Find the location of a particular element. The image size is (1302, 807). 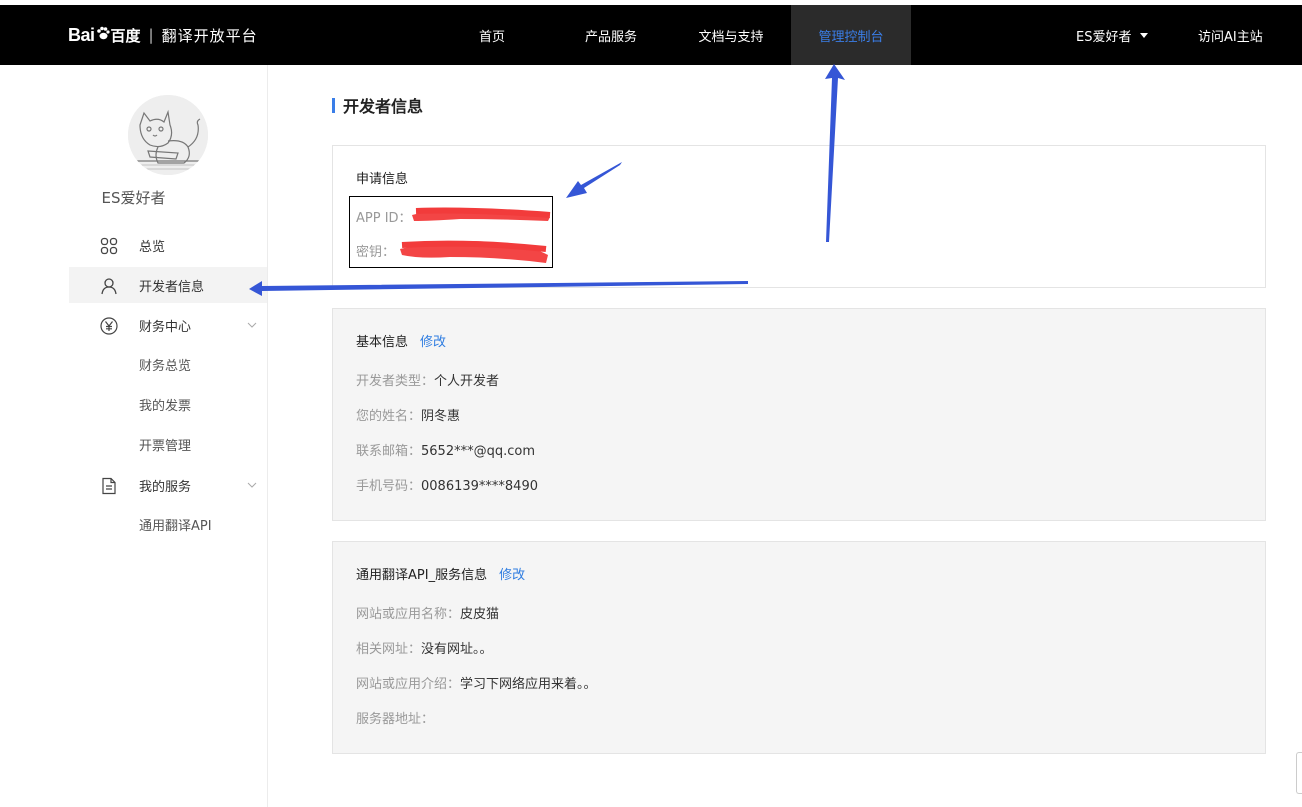

field-value: 学习下网络应用来着。。 is located at coordinates (528, 684).